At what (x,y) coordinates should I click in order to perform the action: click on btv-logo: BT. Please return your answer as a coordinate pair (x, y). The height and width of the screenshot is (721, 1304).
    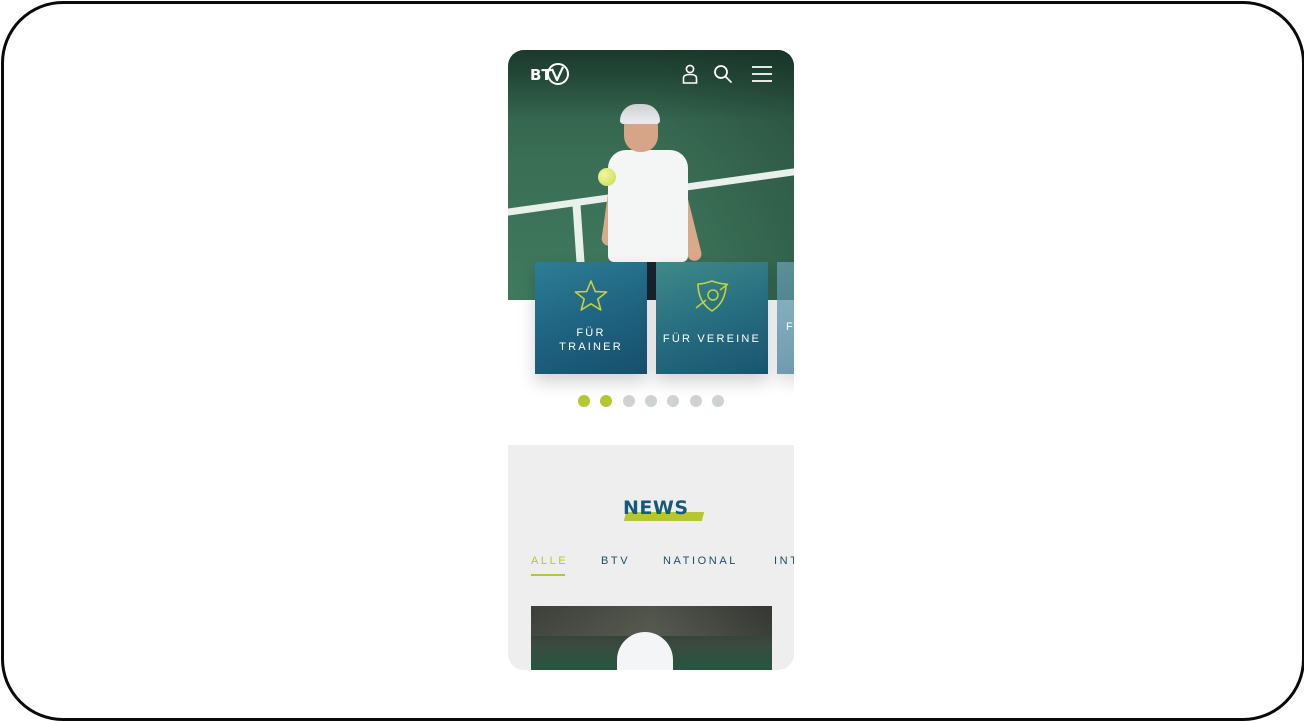
    Looking at the image, I should click on (550, 74).